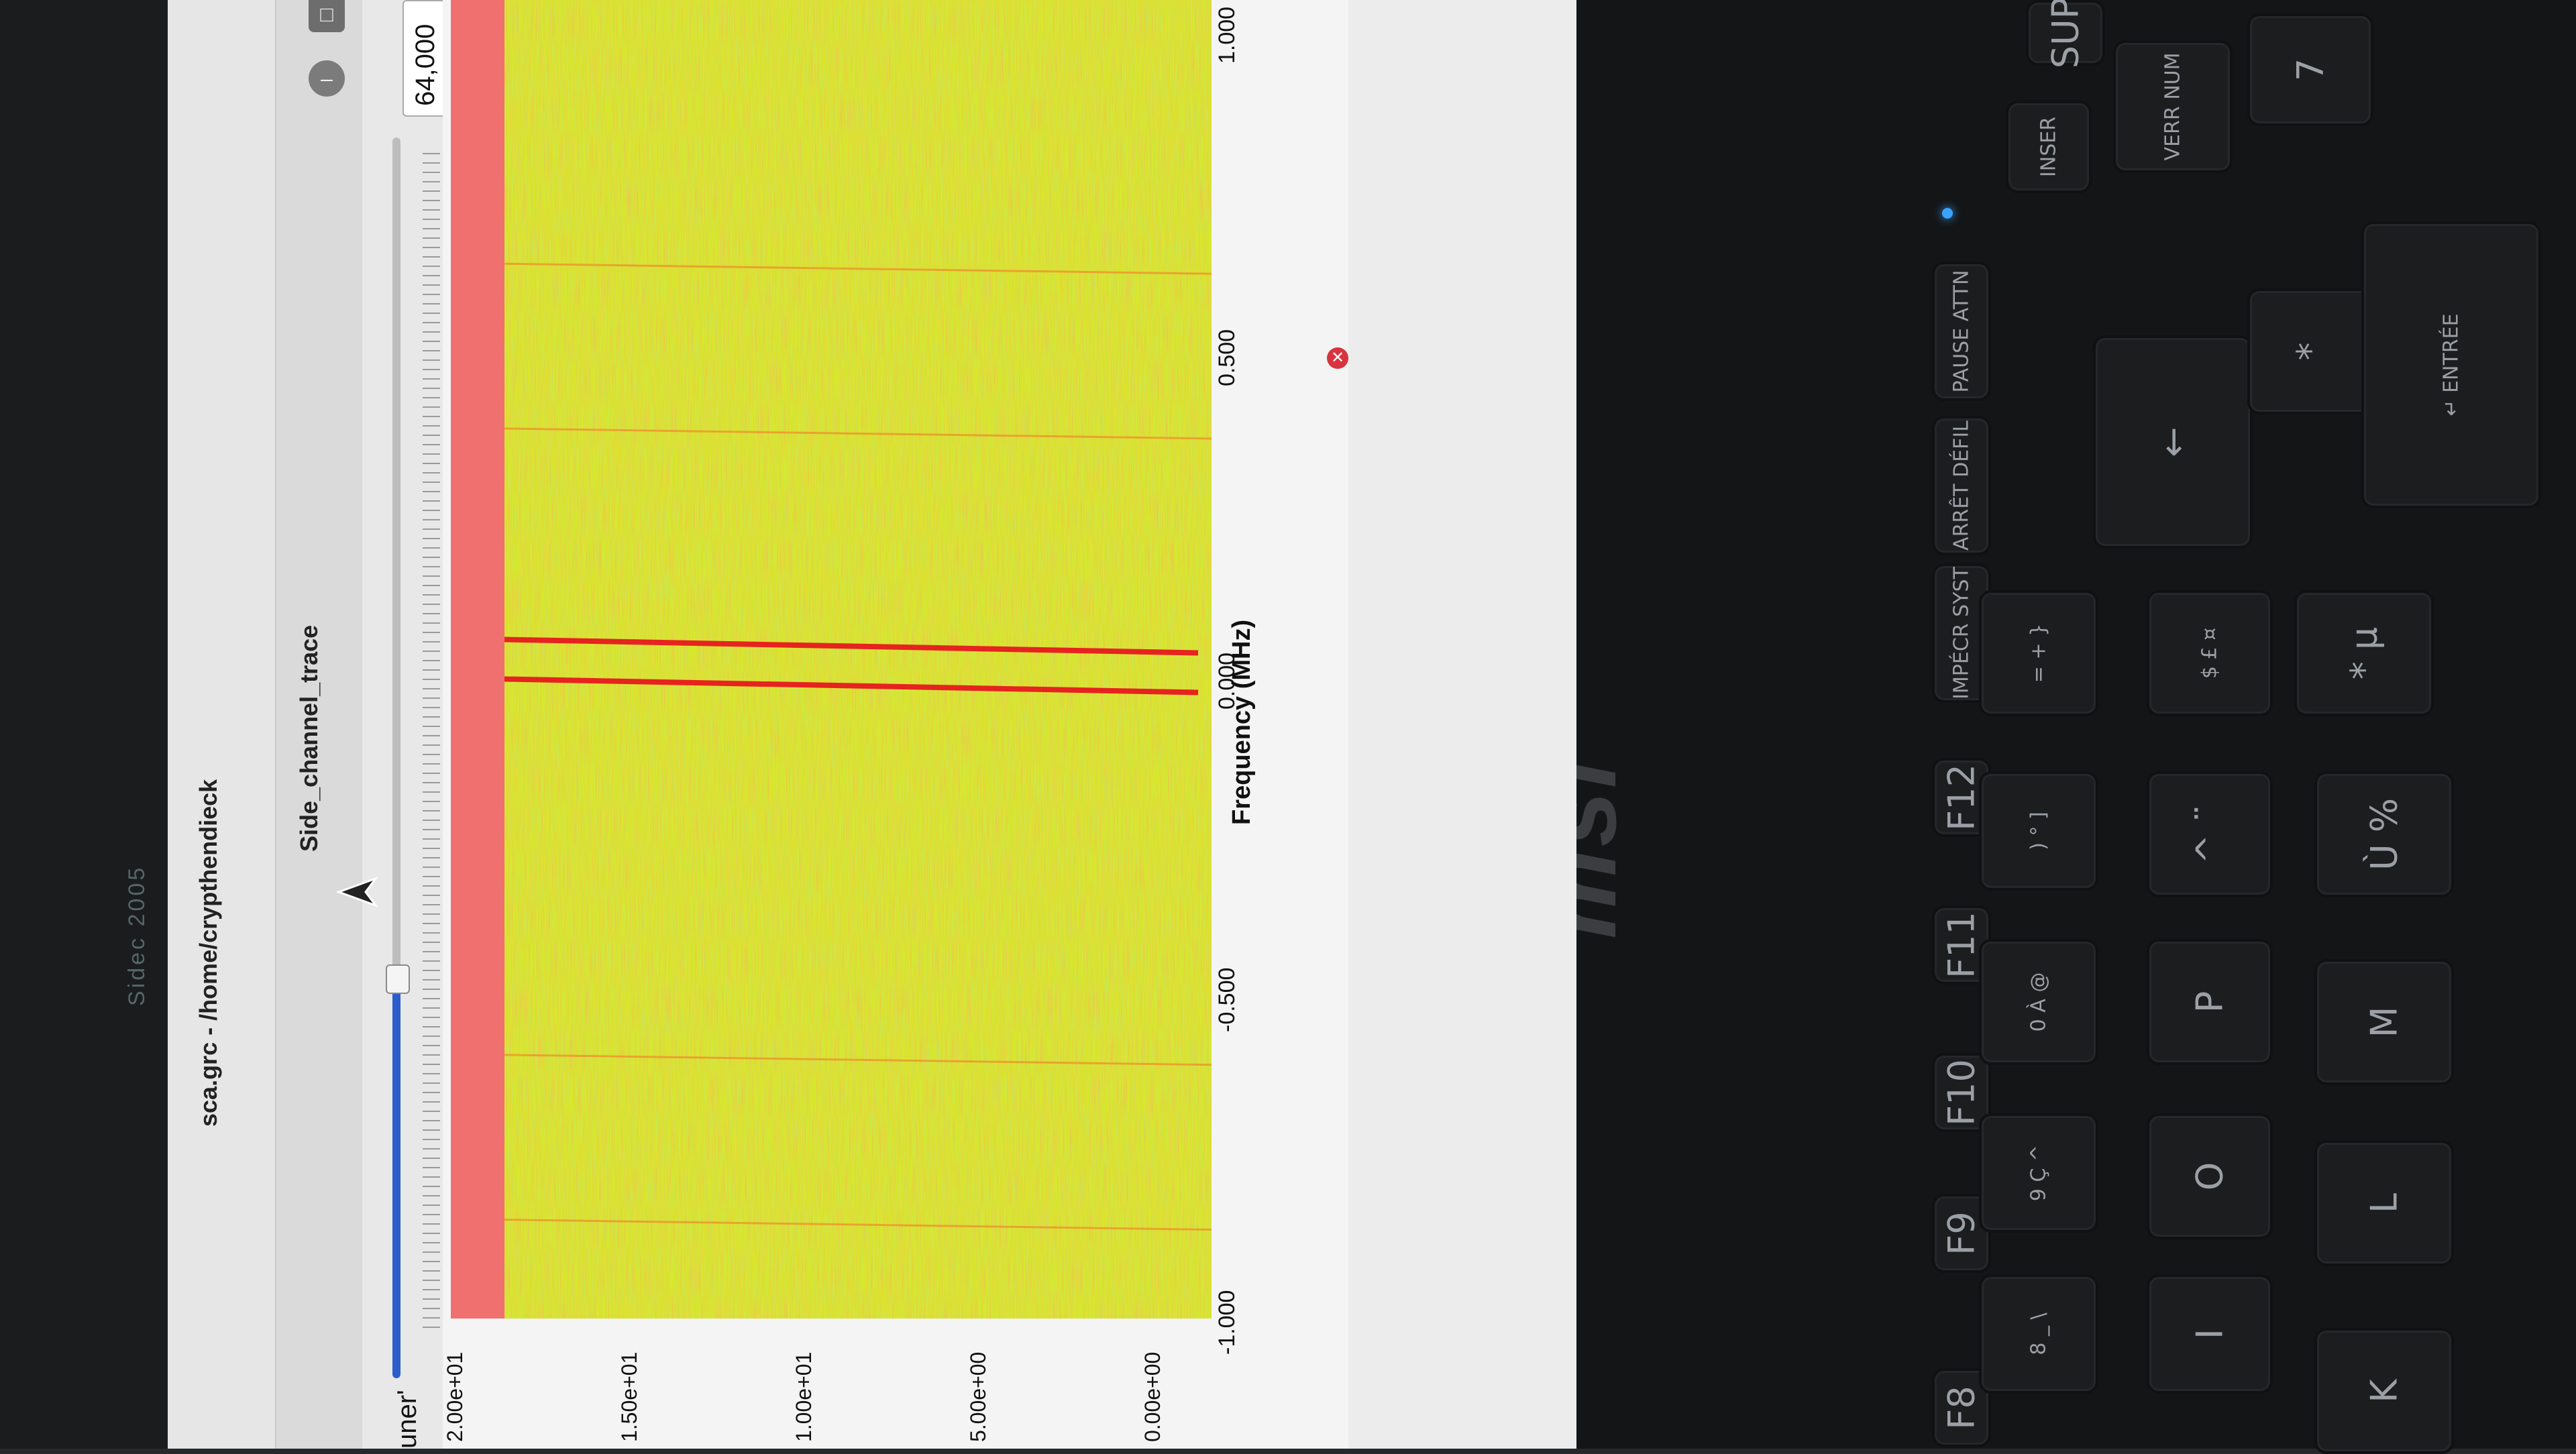 This screenshot has width=2576, height=1454. I want to click on keyboard-key-label: F12, so click(1961, 797).